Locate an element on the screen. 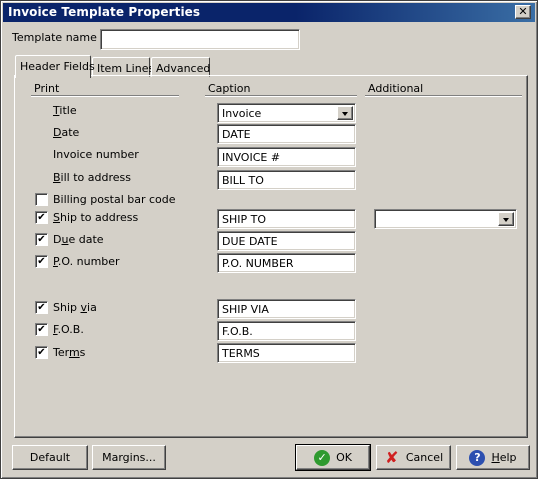 Image resolution: width=538 pixels, height=479 pixels. cancel-button: ✘ Cancel is located at coordinates (413, 457).